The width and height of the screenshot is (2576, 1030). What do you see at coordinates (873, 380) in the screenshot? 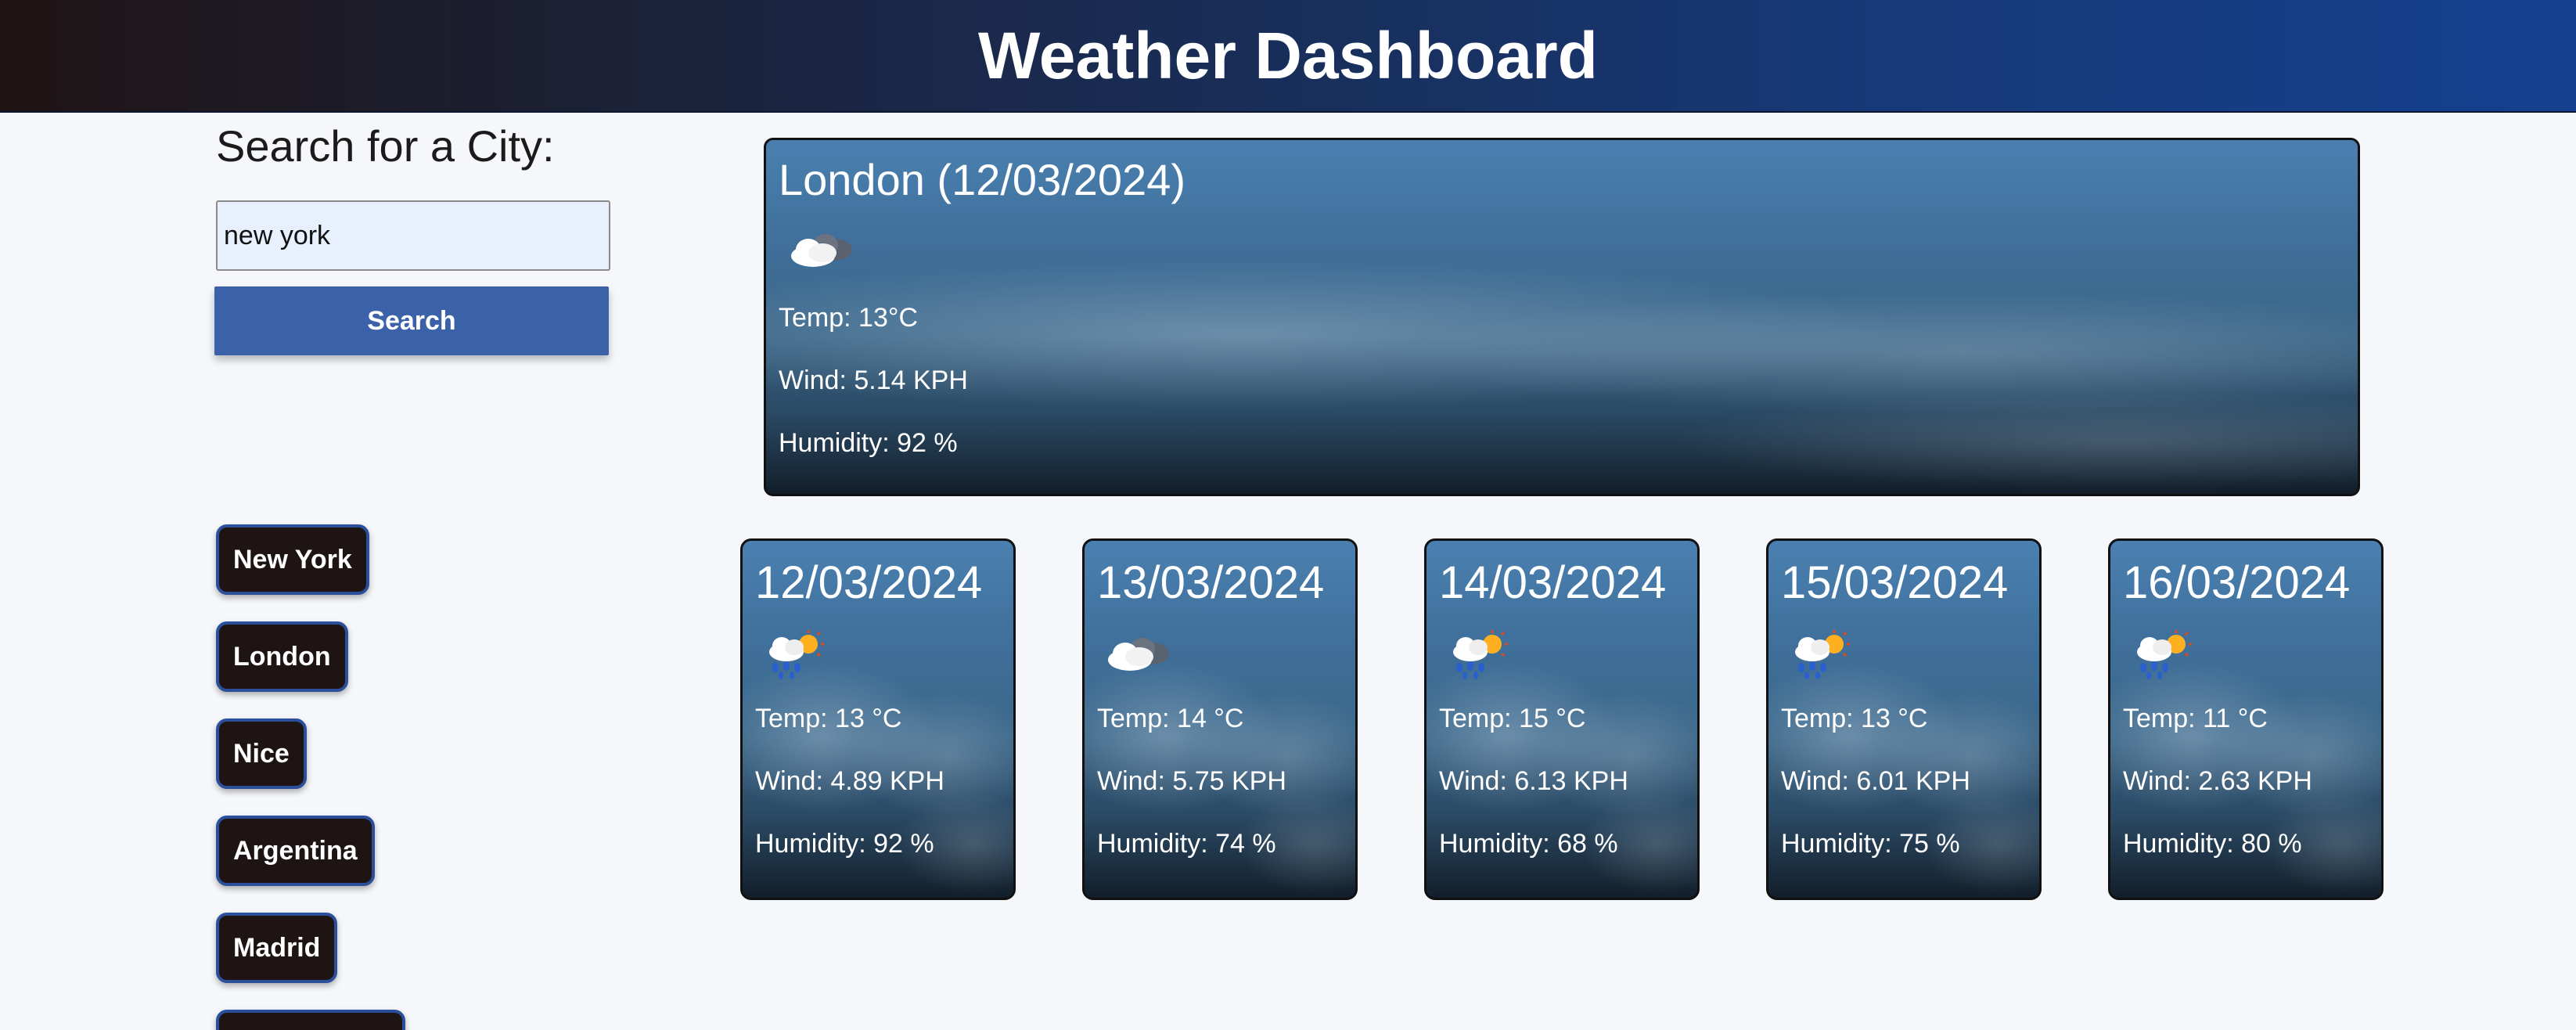
I see `current-wind: Wind: 5.14 KPH` at bounding box center [873, 380].